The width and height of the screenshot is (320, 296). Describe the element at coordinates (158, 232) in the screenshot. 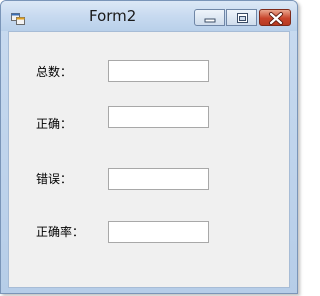

I see `accuracy-textbox` at that location.